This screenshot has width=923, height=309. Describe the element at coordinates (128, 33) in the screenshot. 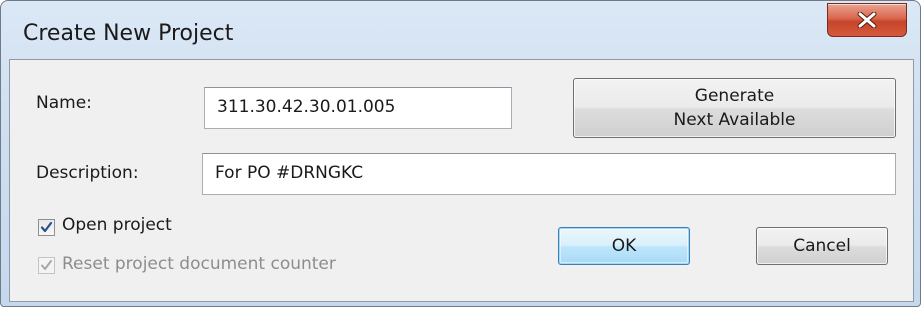

I see `dialog-title: Create New Project` at that location.